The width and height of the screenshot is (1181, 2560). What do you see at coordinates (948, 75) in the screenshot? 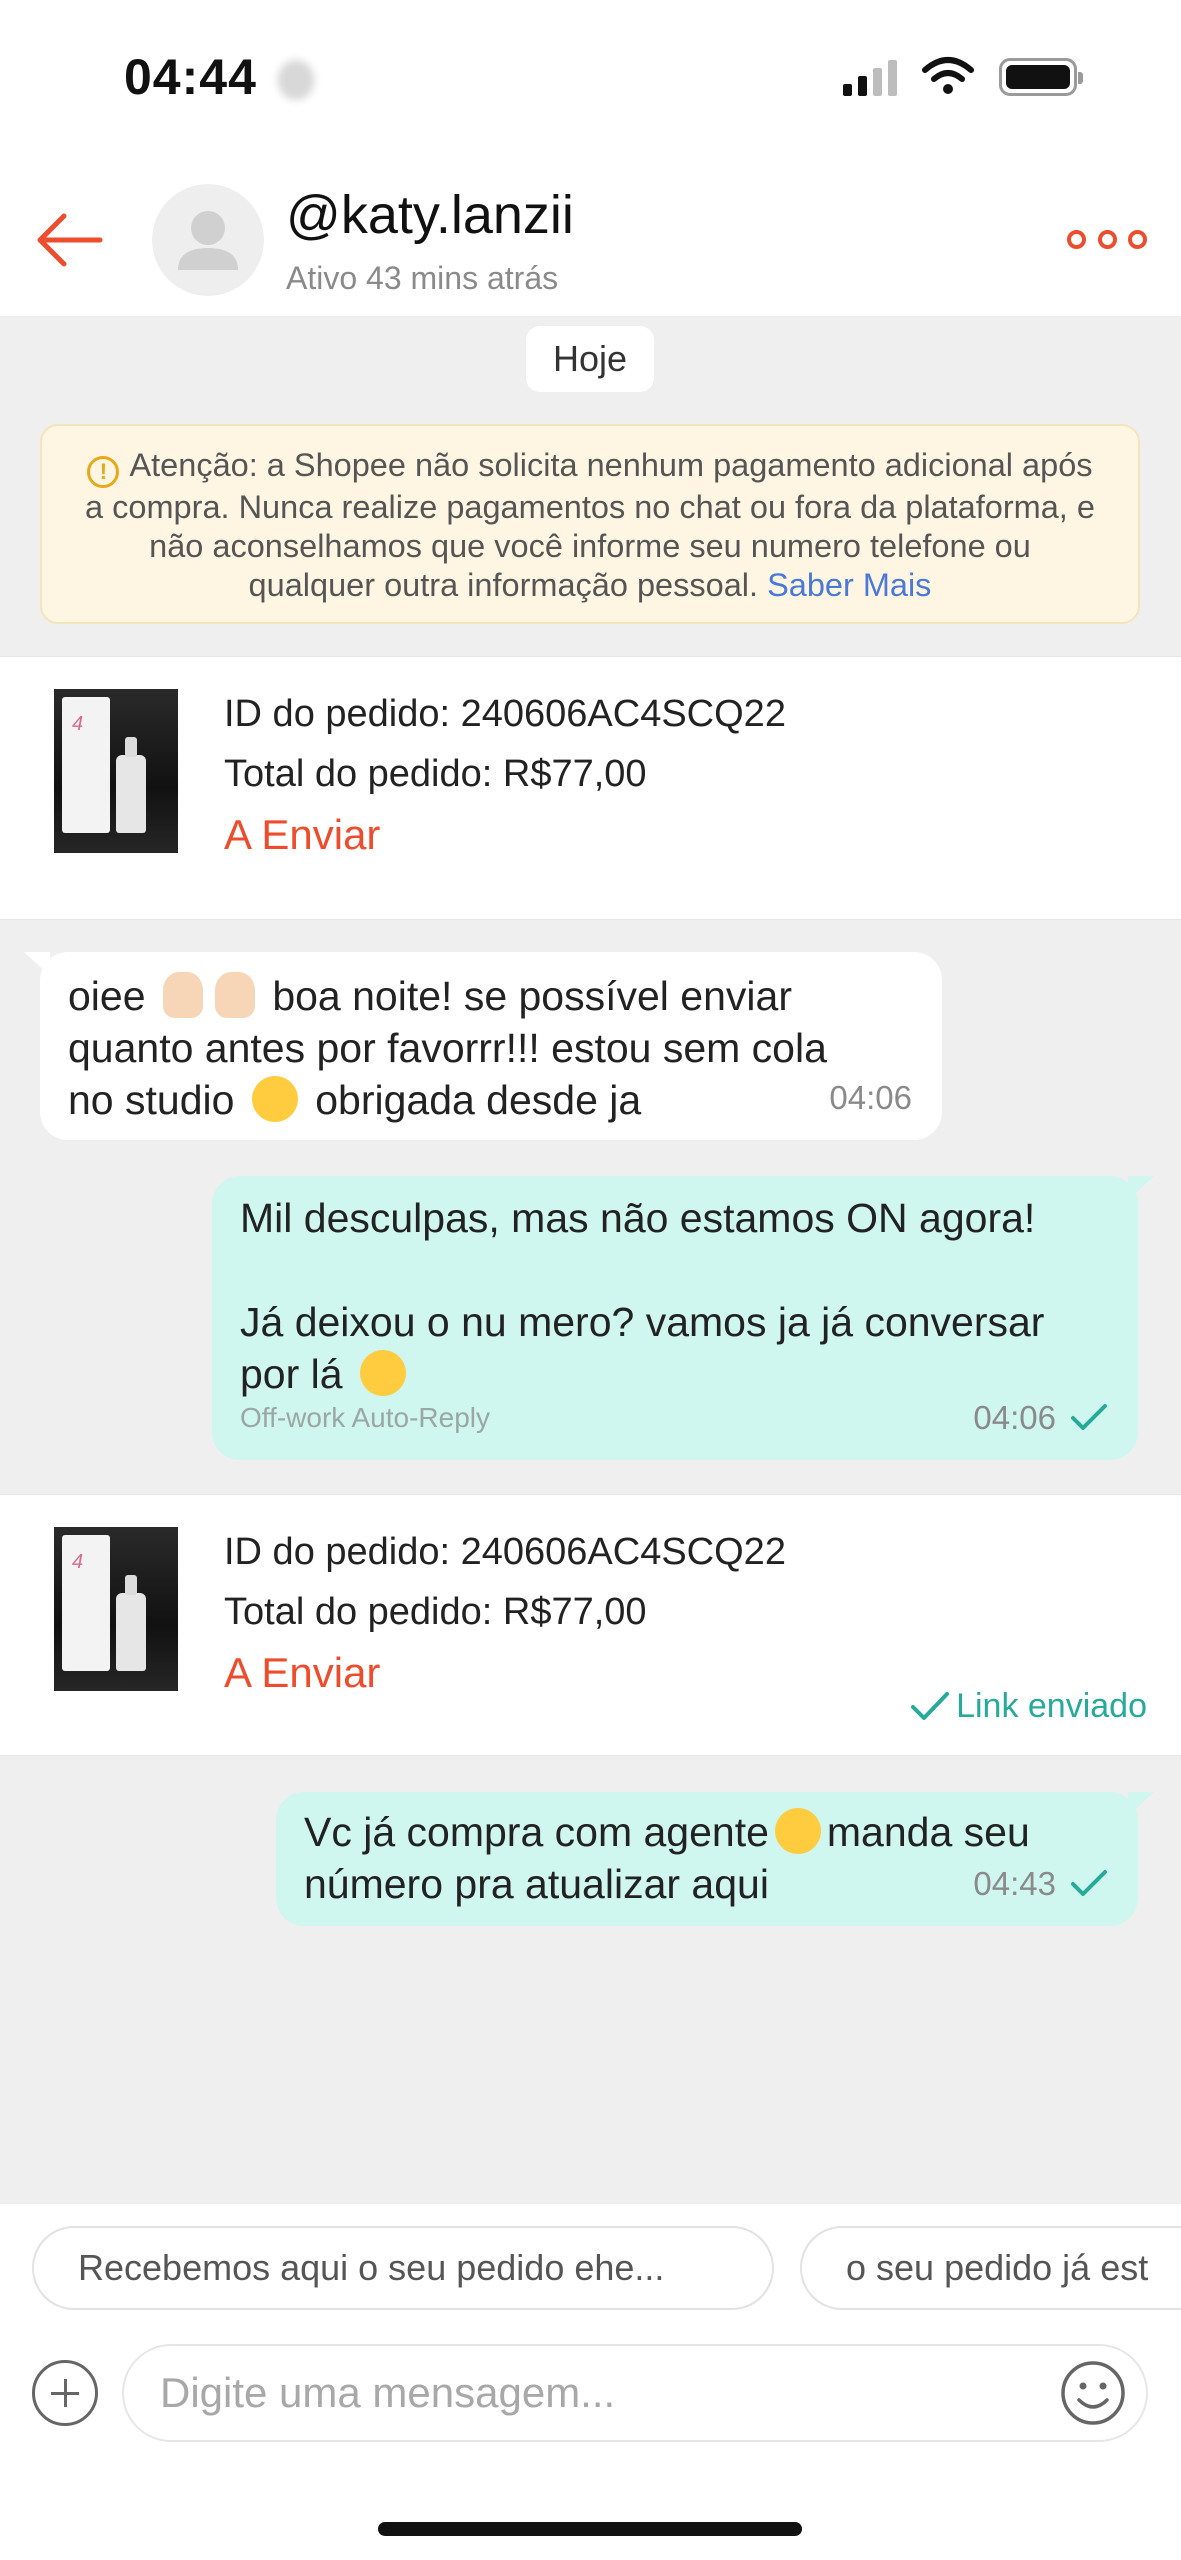
I see `wifi-icon` at bounding box center [948, 75].